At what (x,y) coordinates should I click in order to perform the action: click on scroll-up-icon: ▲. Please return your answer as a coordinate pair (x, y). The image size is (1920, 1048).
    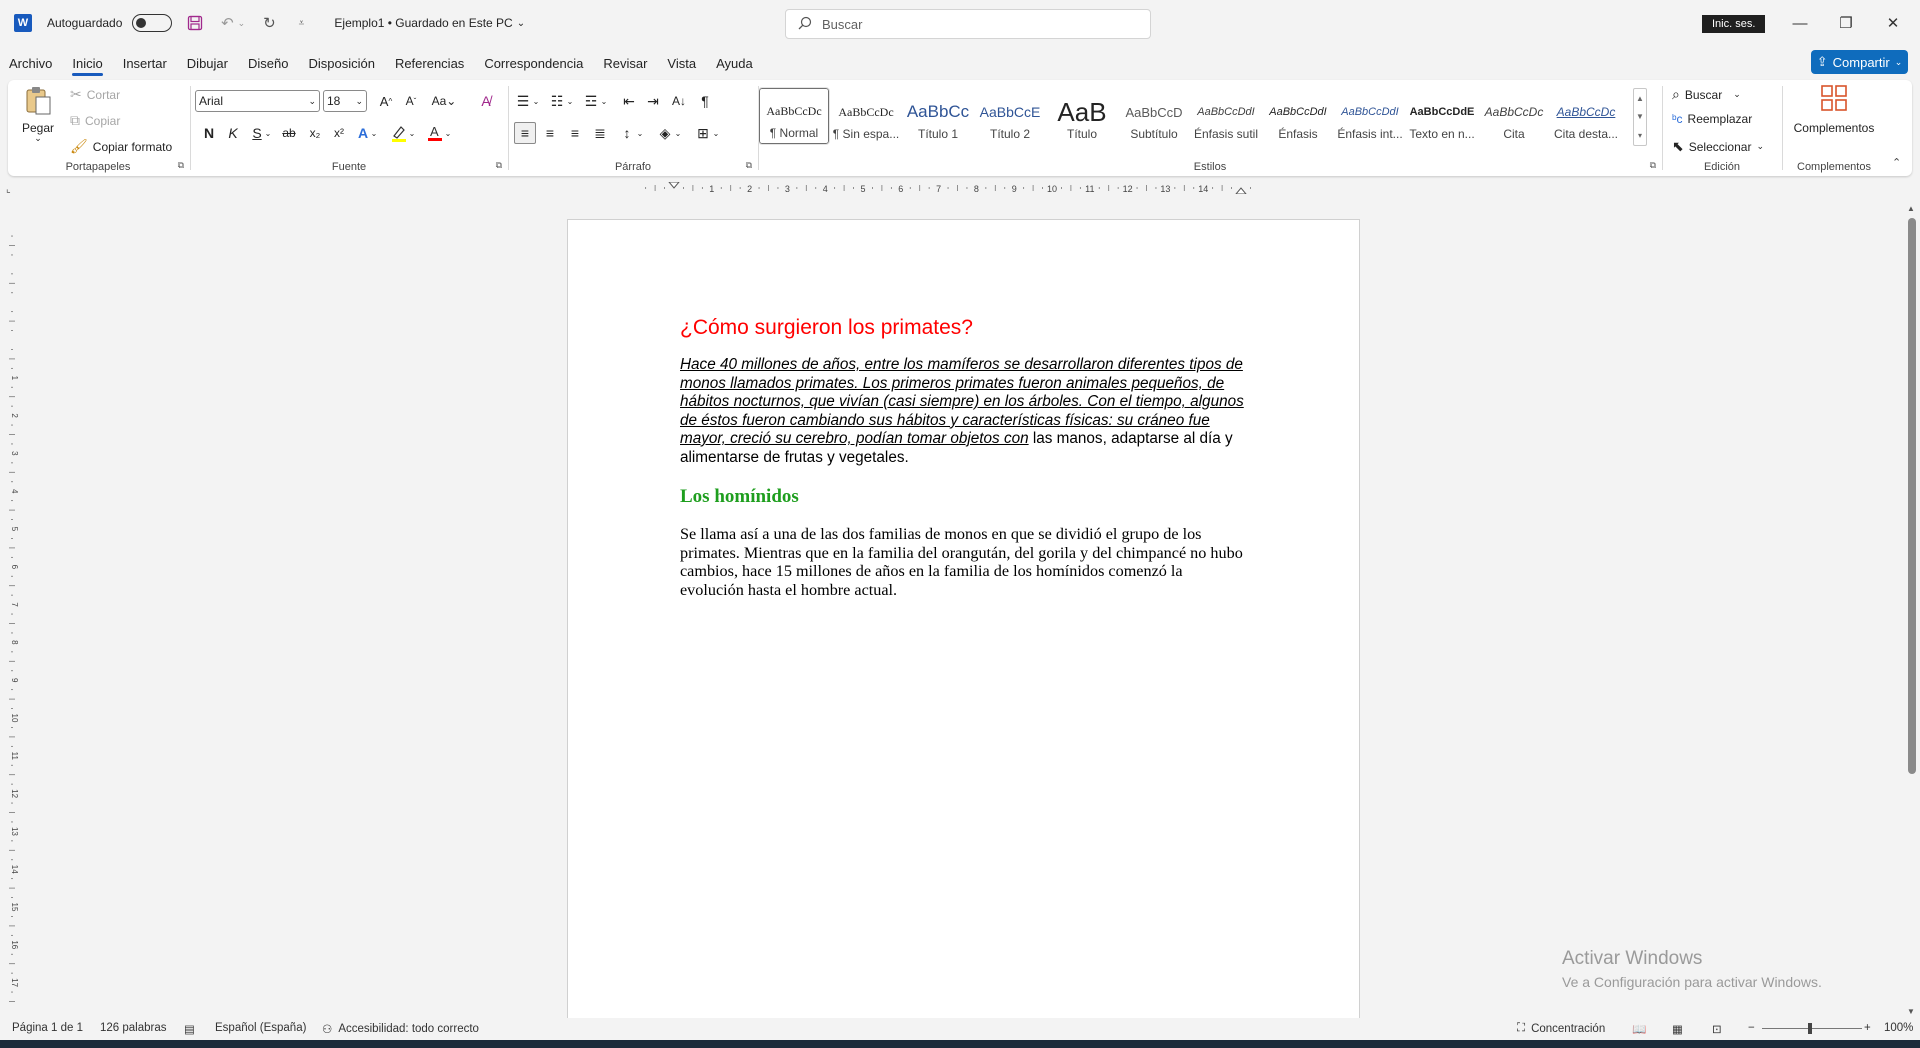
    Looking at the image, I should click on (1911, 208).